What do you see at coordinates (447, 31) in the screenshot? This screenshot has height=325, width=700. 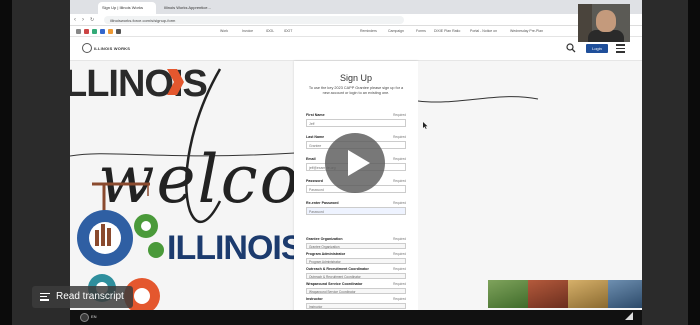 I see `bookmark-item: DIXIE Plan Ratio` at bounding box center [447, 31].